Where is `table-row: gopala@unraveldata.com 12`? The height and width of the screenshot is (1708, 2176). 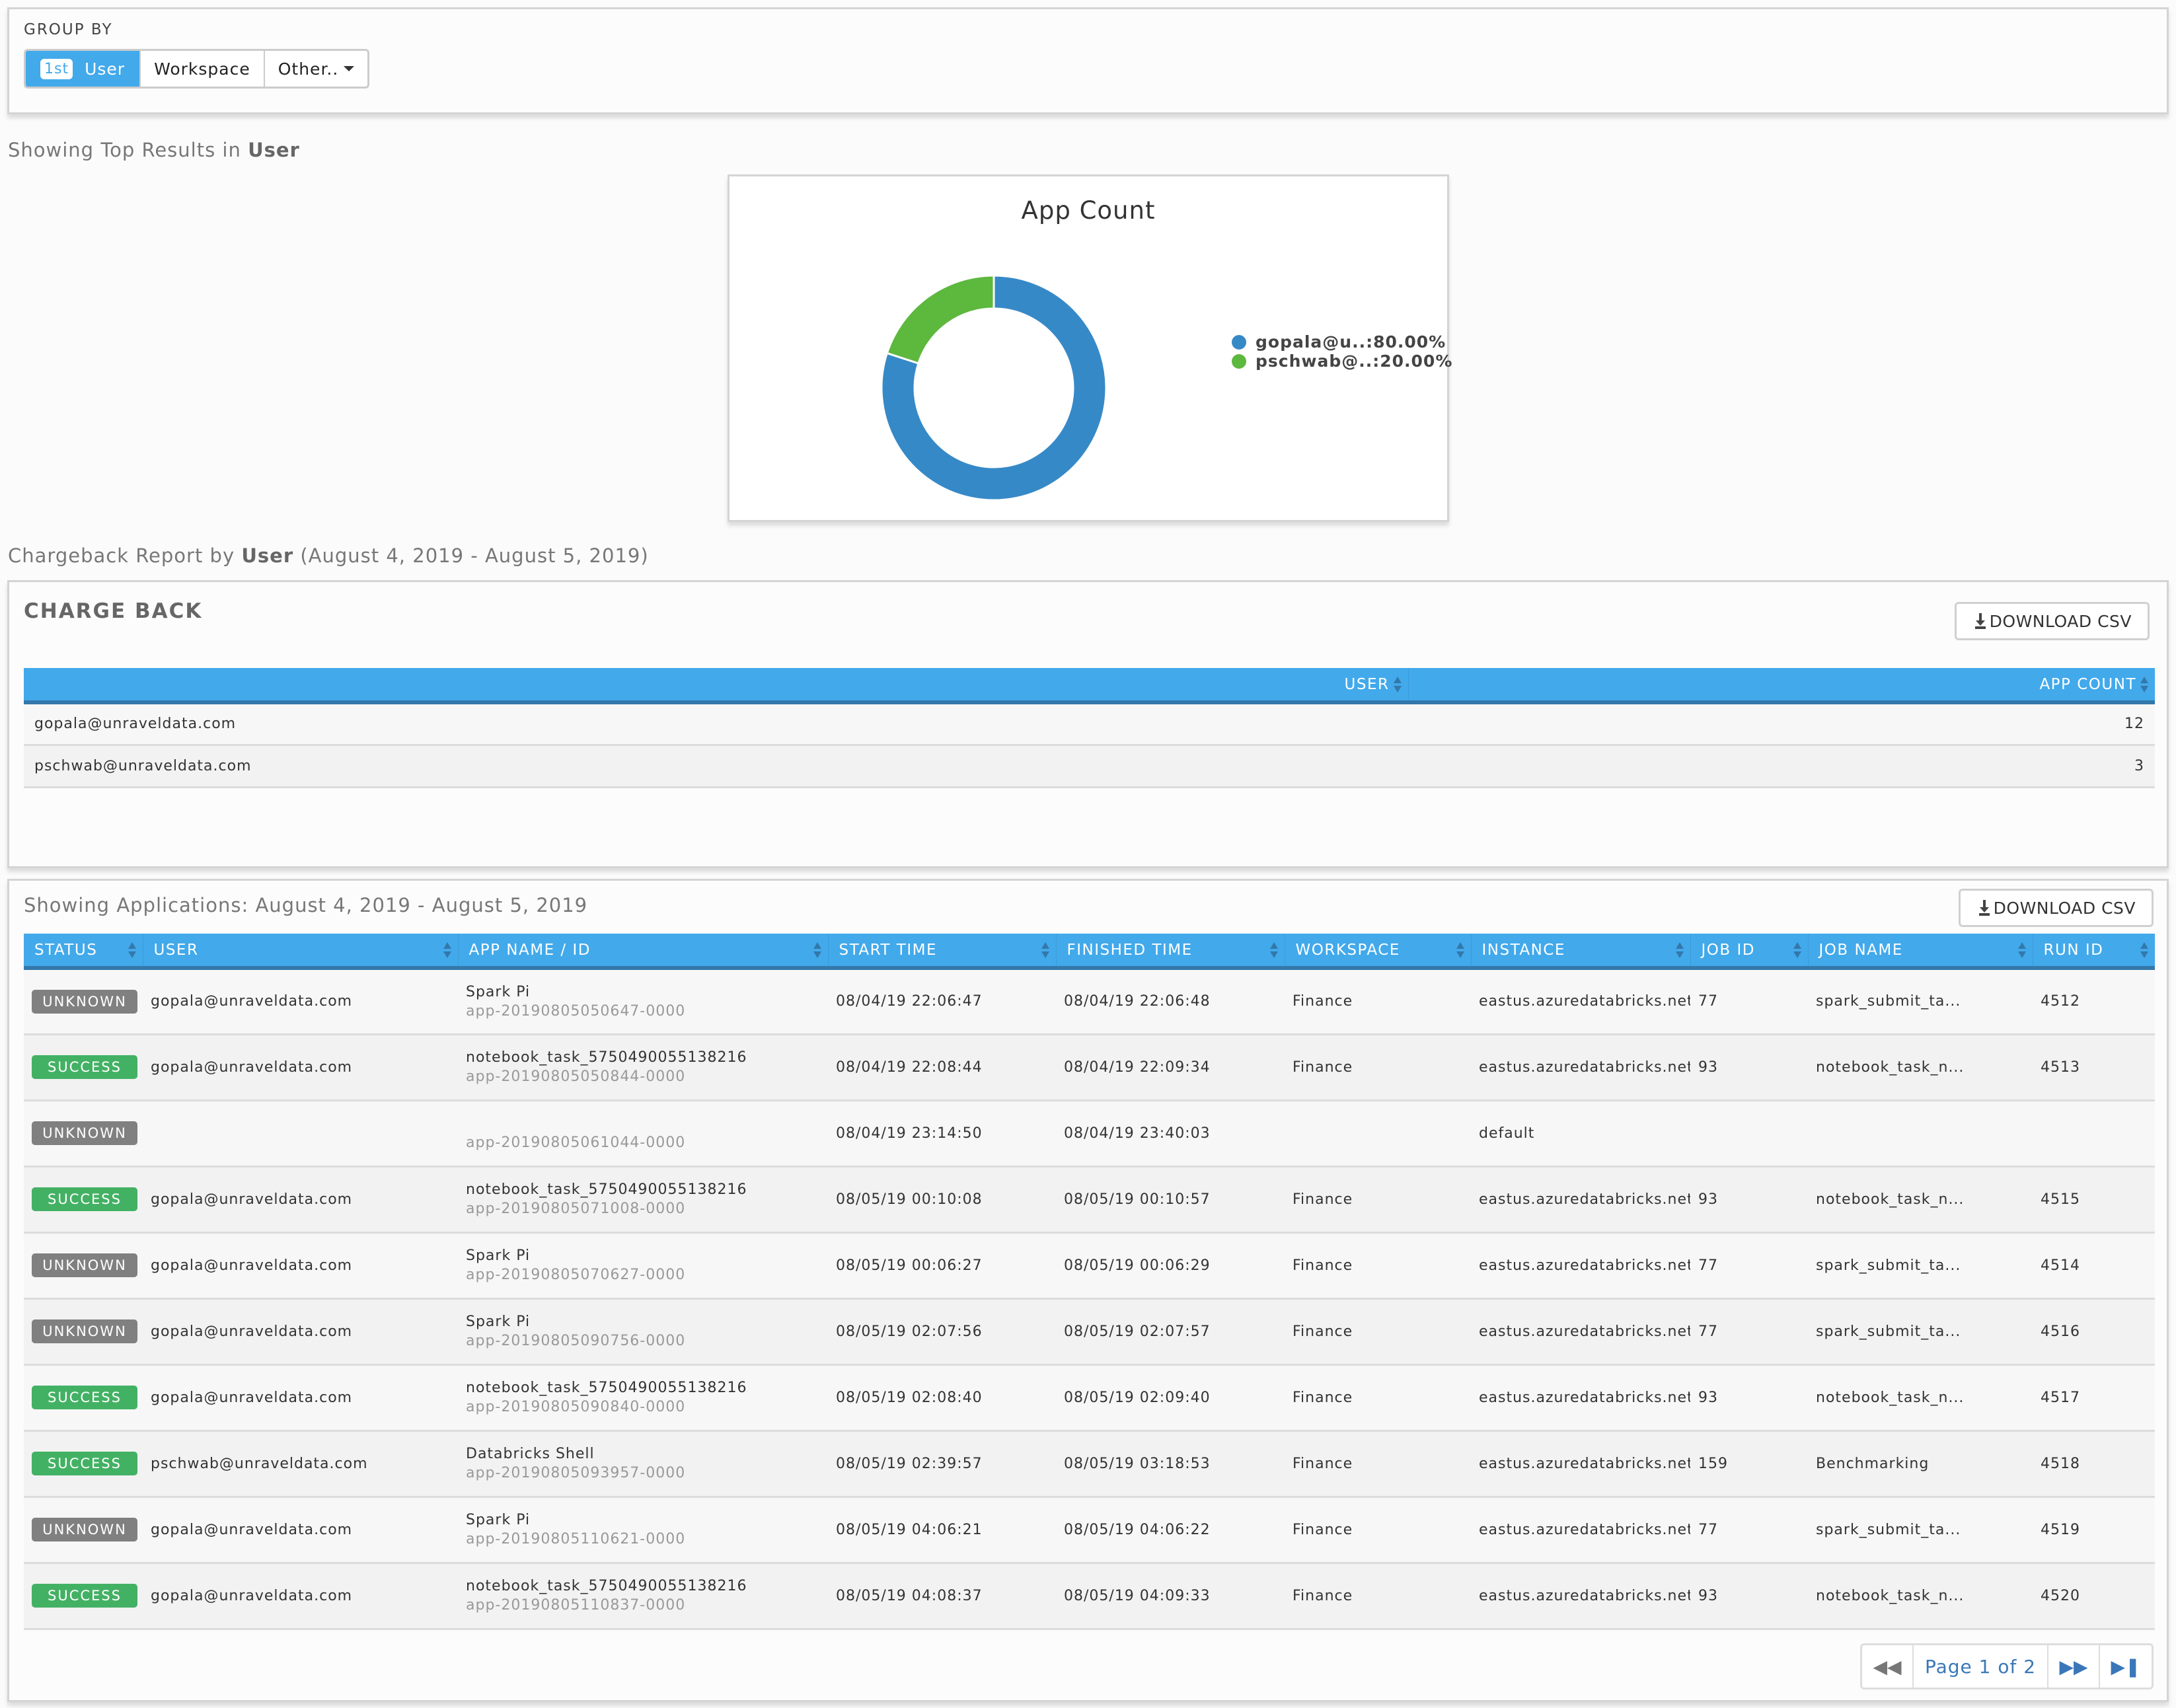 table-row: gopala@unraveldata.com 12 is located at coordinates (1090, 723).